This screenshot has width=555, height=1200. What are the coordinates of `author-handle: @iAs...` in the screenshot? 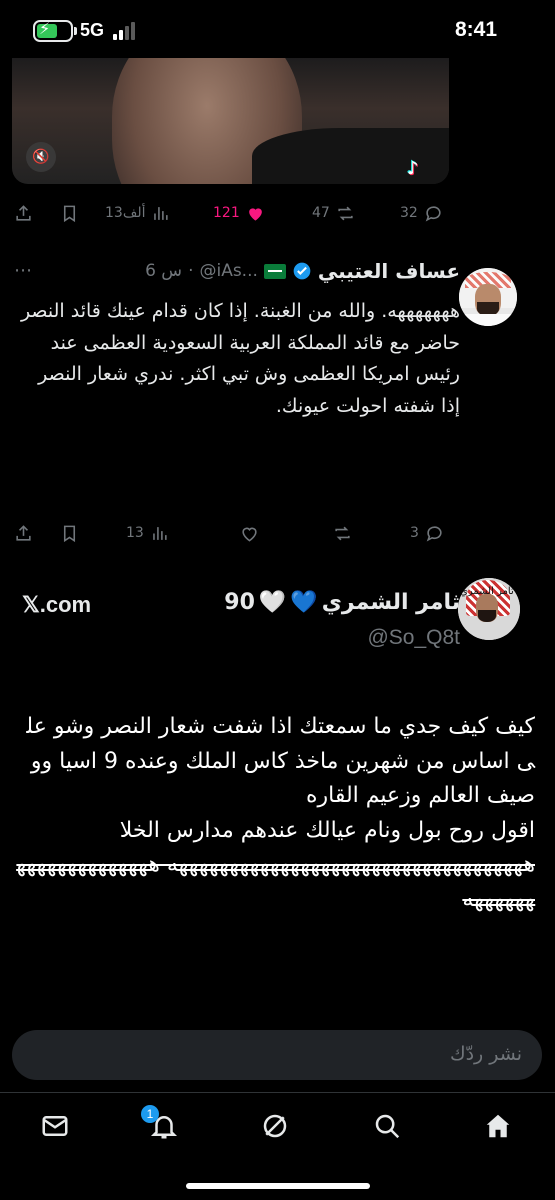 It's located at (228, 271).